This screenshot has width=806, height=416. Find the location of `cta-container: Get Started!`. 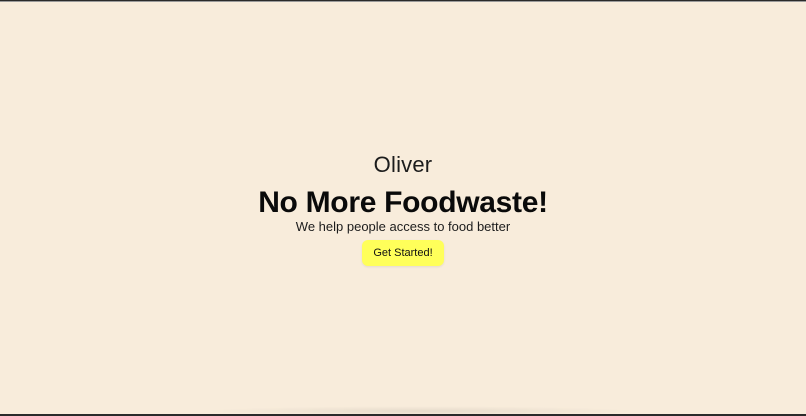

cta-container: Get Started! is located at coordinates (403, 253).